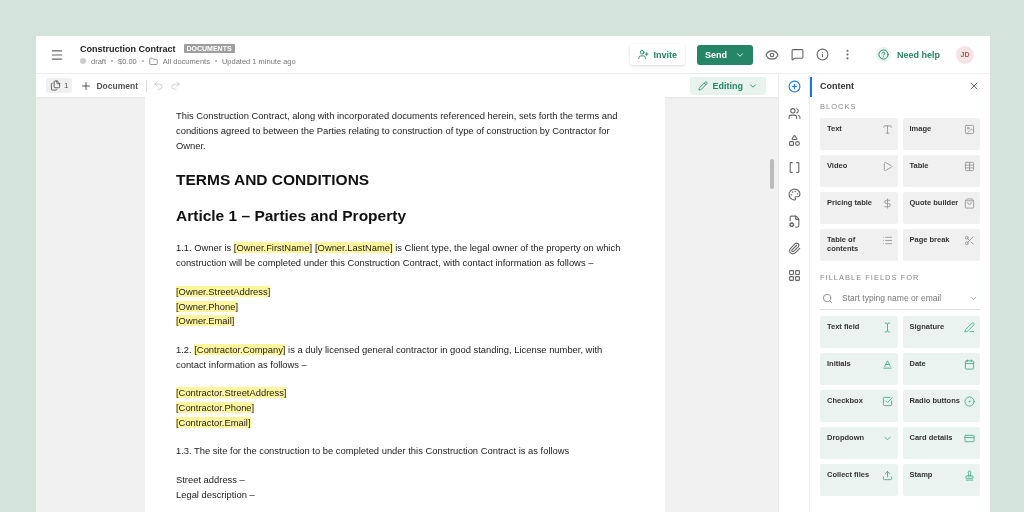 The width and height of the screenshot is (1024, 512). I want to click on image-icon, so click(969, 129).